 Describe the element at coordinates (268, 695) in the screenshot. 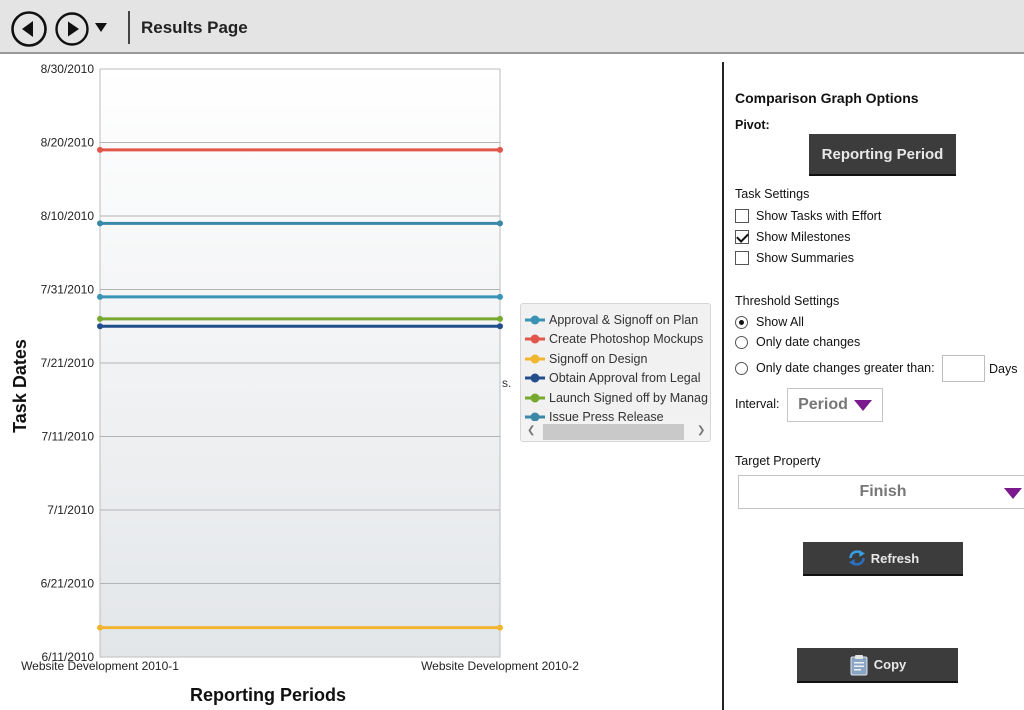

I see `x-axis-title: Reporting Periods` at that location.